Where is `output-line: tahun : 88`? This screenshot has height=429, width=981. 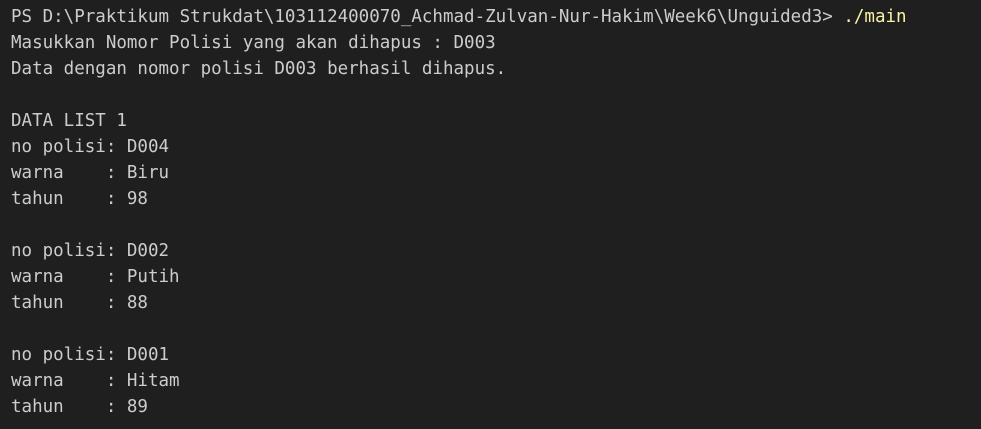 output-line: tahun : 88 is located at coordinates (79, 303).